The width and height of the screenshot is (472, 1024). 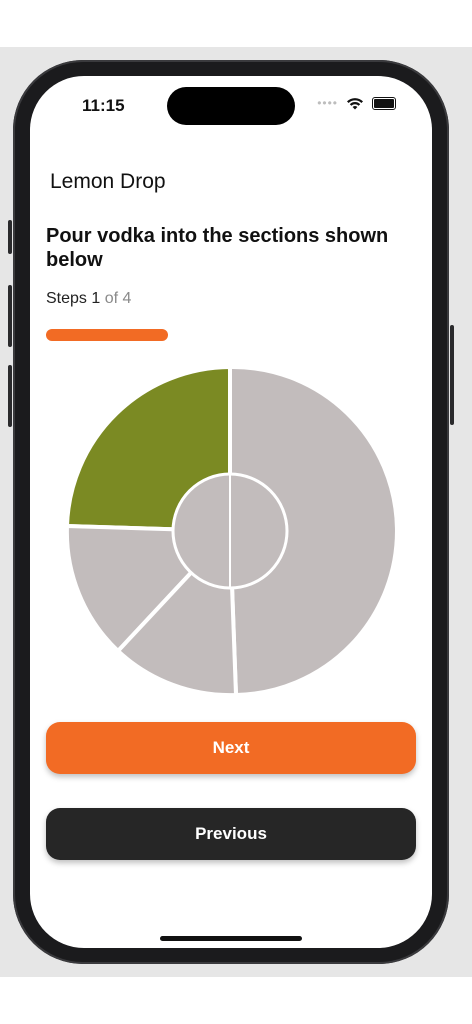 What do you see at coordinates (217, 248) in the screenshot?
I see `instruction-heading: Pour vodka into the sections shown below` at bounding box center [217, 248].